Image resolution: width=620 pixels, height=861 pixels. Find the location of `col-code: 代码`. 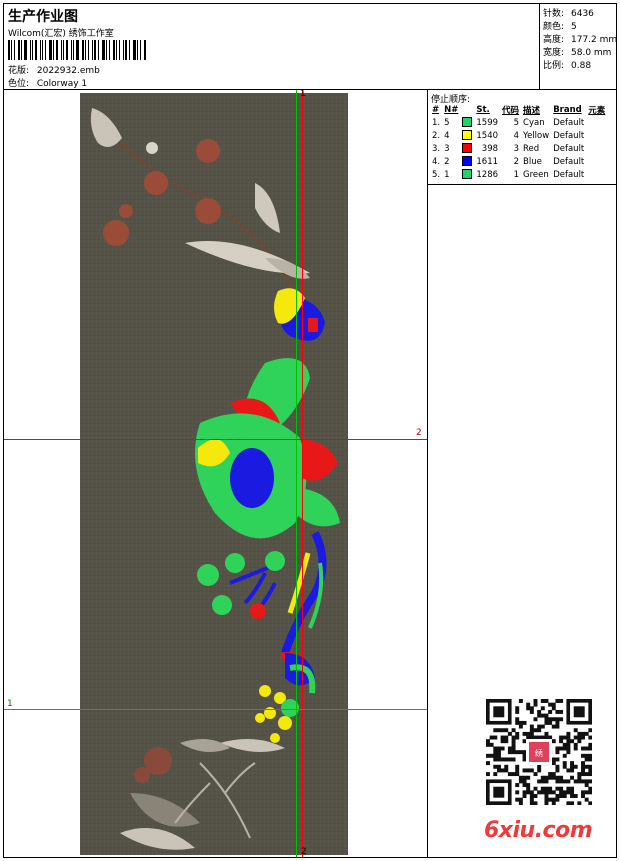

col-code: 代码 is located at coordinates (511, 111).